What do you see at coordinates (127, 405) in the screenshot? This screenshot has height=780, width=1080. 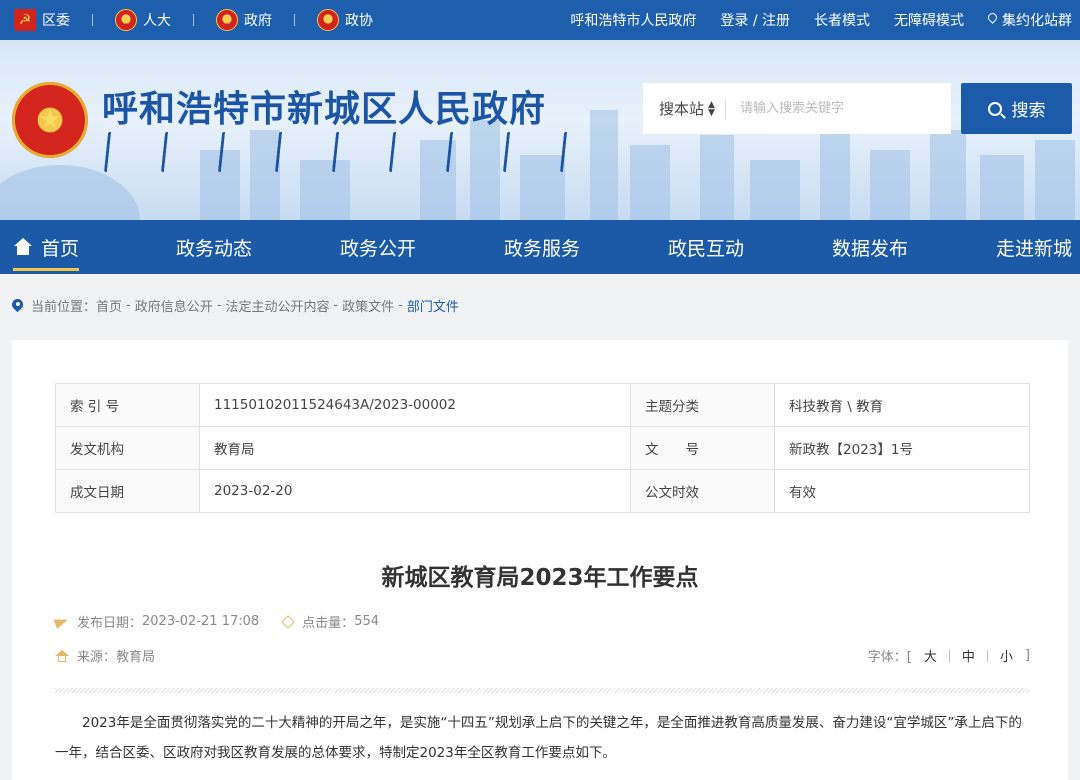 I see `meta-key: 索 引 号` at bounding box center [127, 405].